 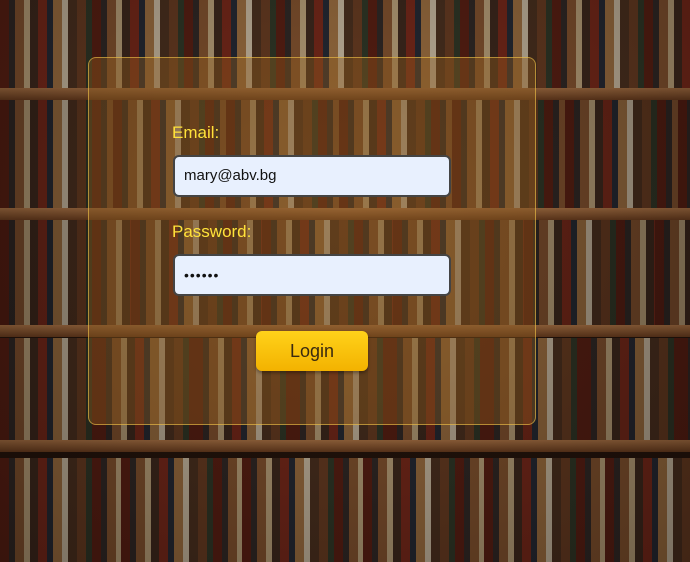 I want to click on login-button: Login, so click(x=312, y=351).